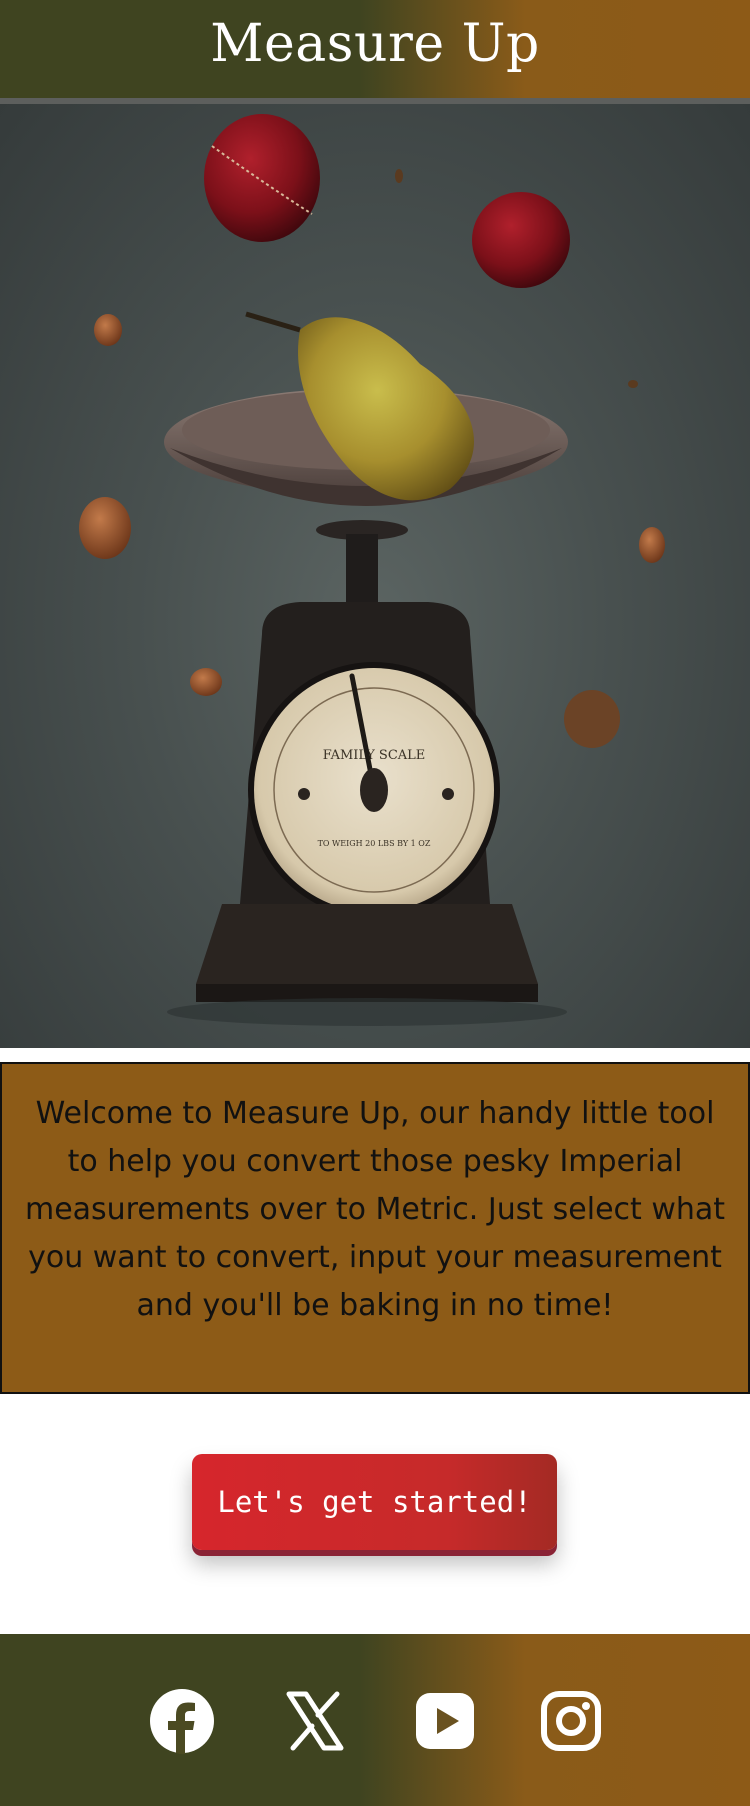  What do you see at coordinates (374, 1502) in the screenshot?
I see `get-started-button: Let's get started!` at bounding box center [374, 1502].